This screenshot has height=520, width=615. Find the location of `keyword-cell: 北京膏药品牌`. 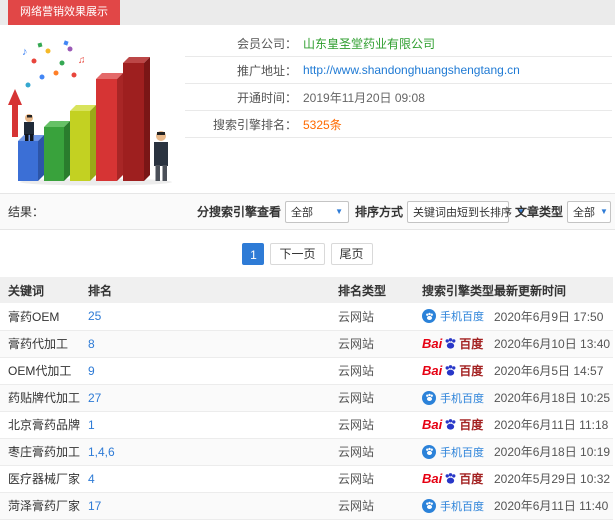

keyword-cell: 北京膏药品牌 is located at coordinates (44, 425).